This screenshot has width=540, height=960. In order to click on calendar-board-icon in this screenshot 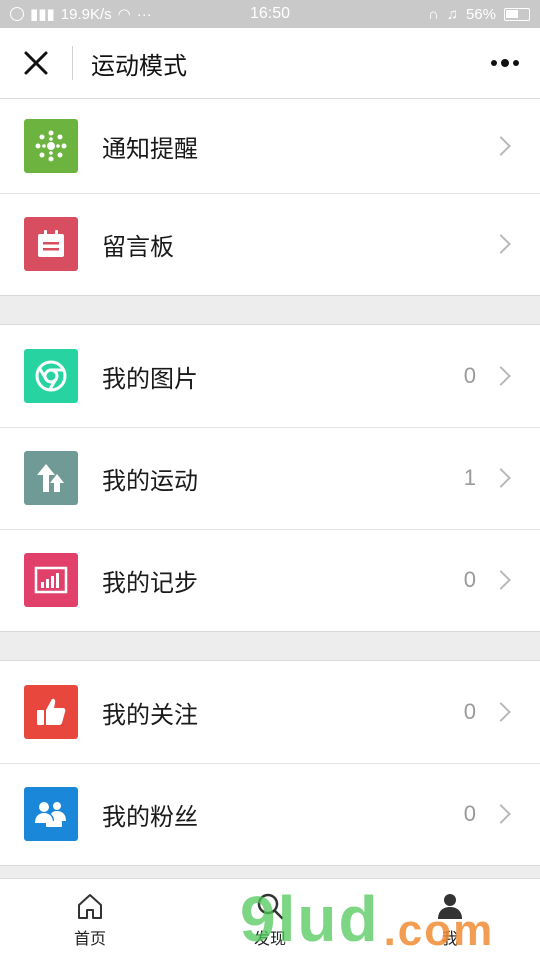, I will do `click(51, 243)`.